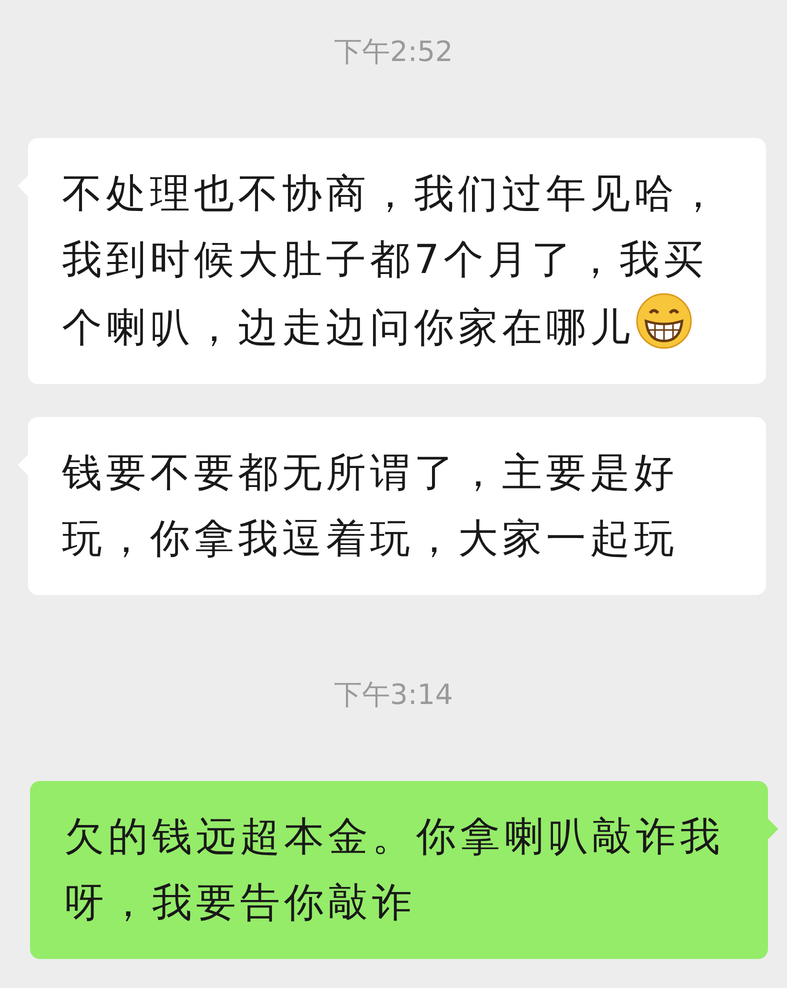  I want to click on message-text: 钱要不要都无所谓了，主要是好玩，你拿我逗着玩，大家一起玩, so click(370, 506).